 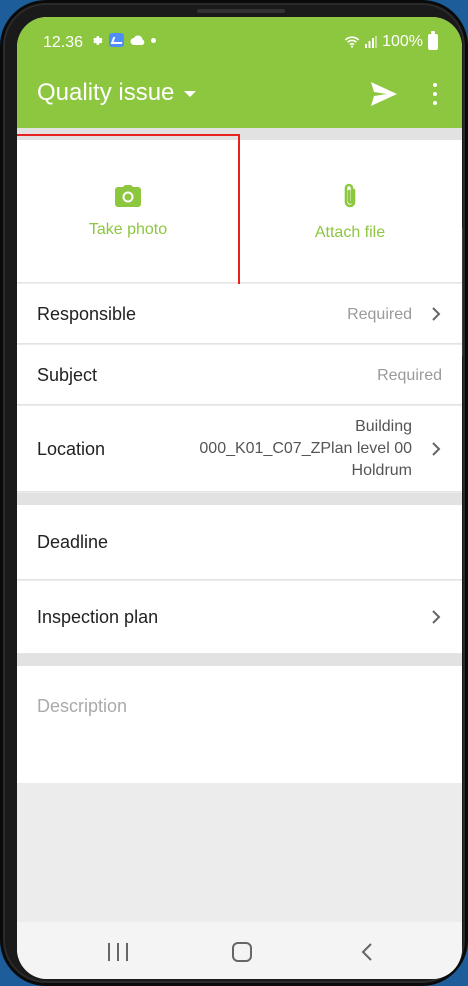 What do you see at coordinates (239, 72) in the screenshot?
I see `app-bar: 12.36 100% Quality issue` at bounding box center [239, 72].